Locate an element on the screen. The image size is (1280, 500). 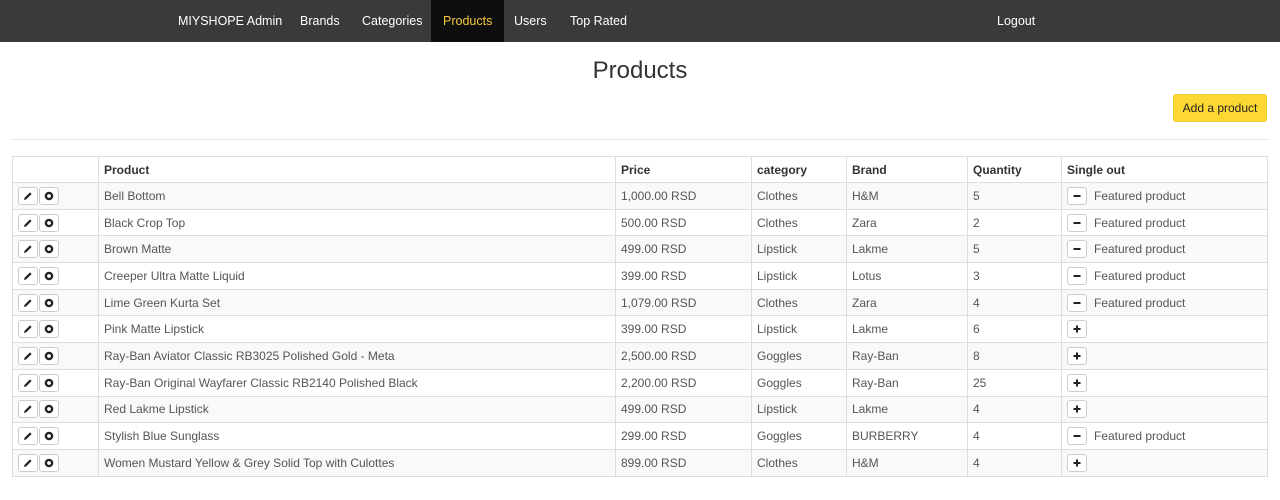
cell-price: 499.00 RSD is located at coordinates (683, 249).